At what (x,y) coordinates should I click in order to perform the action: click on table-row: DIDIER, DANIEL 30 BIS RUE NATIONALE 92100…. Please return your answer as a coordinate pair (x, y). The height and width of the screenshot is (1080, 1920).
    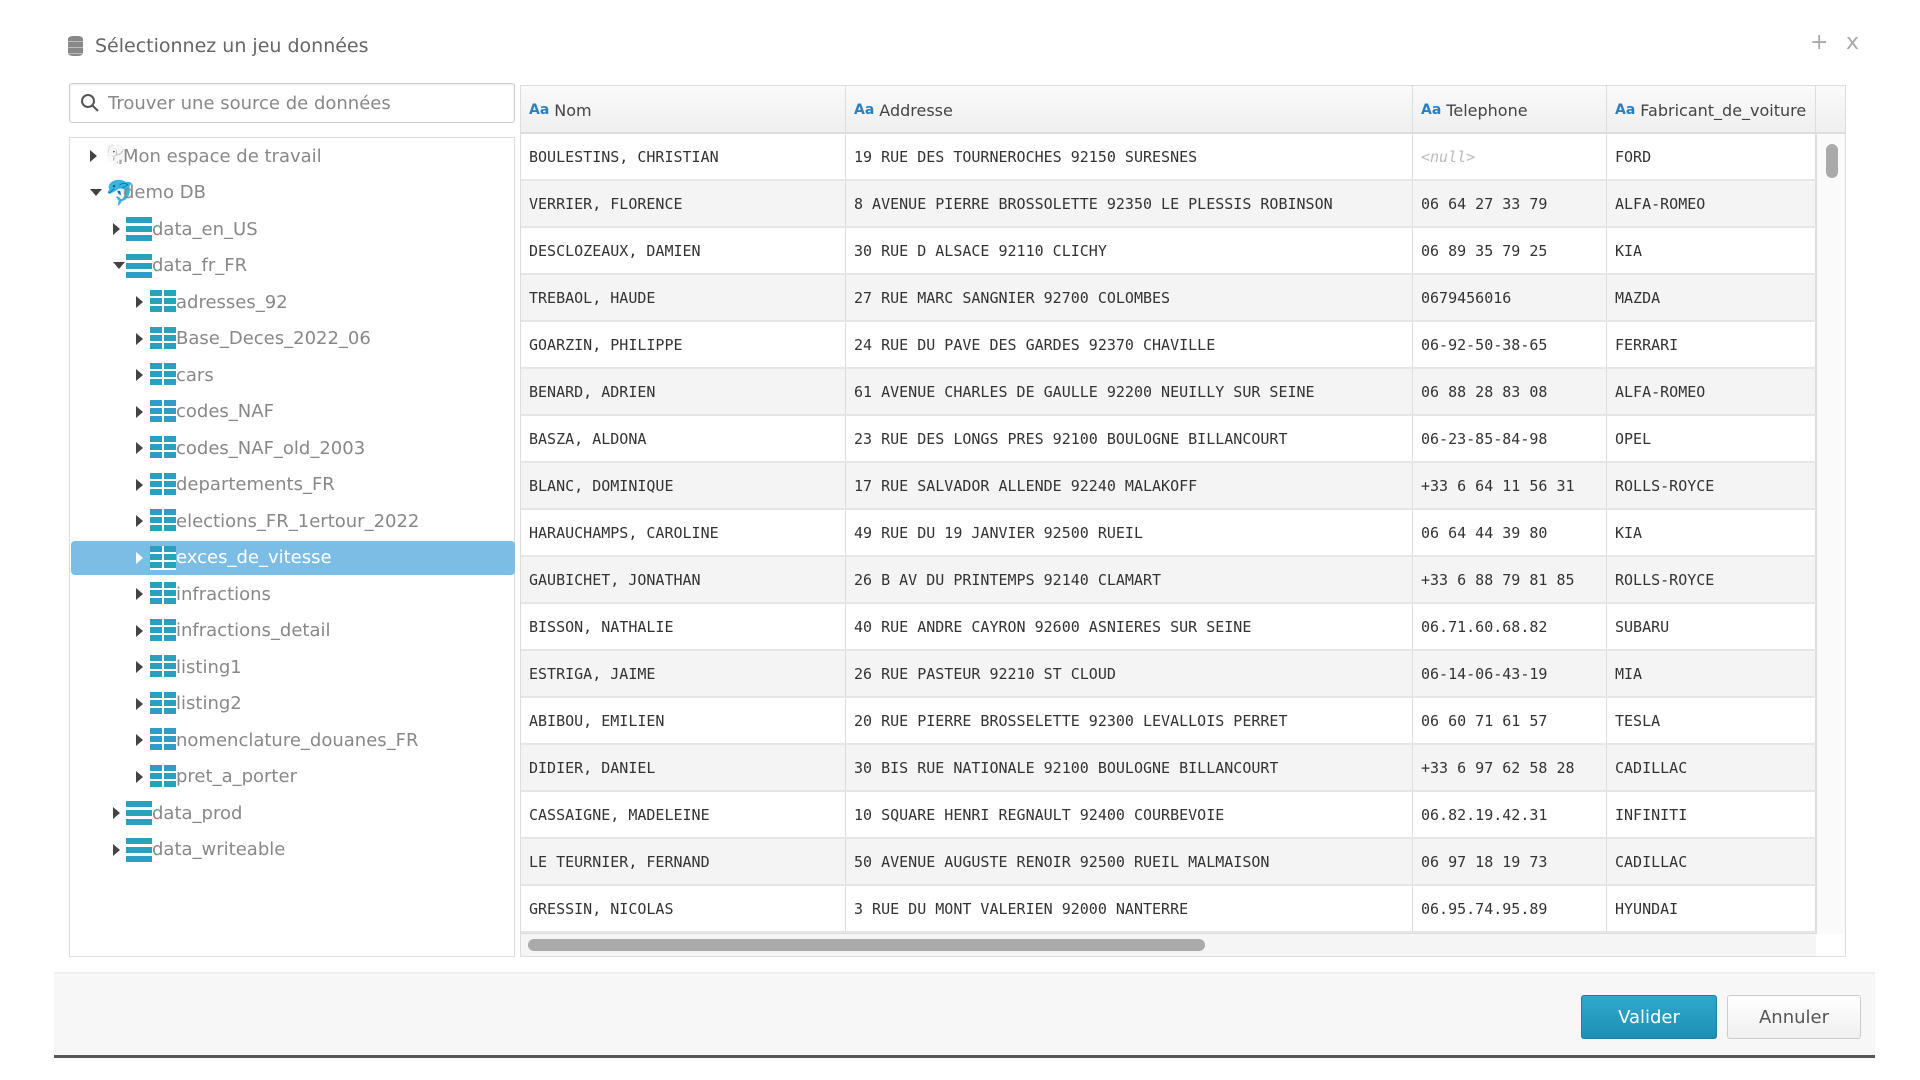
    Looking at the image, I should click on (1168, 768).